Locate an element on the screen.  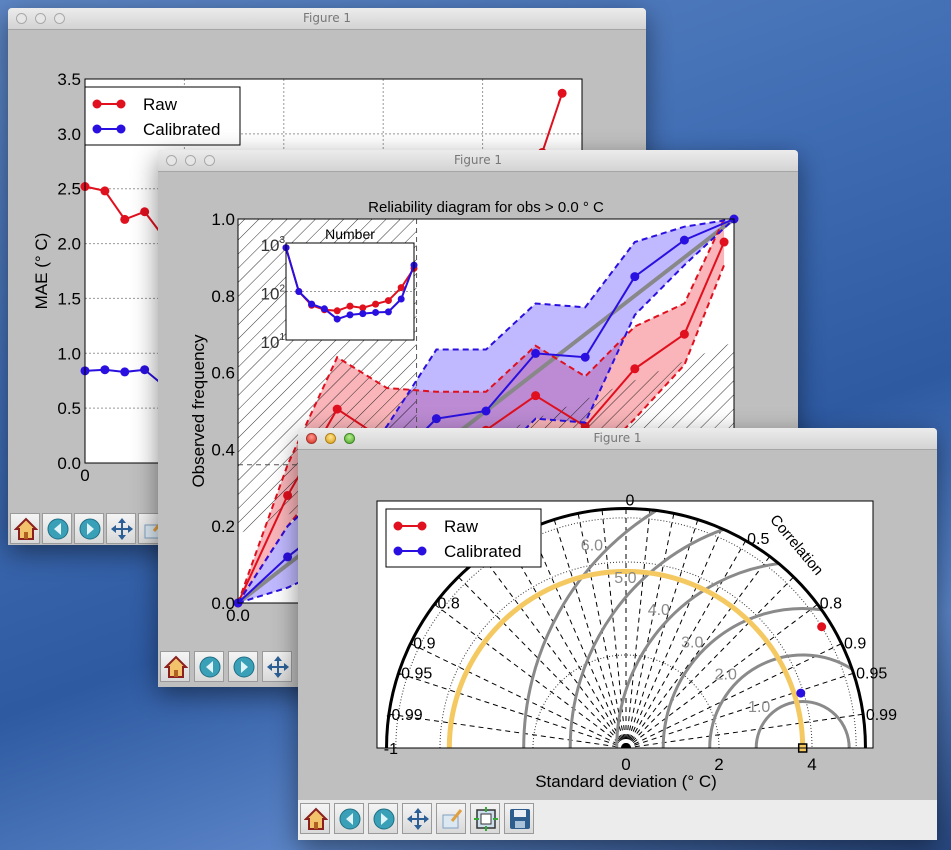
inset-title: Number is located at coordinates (350, 234).